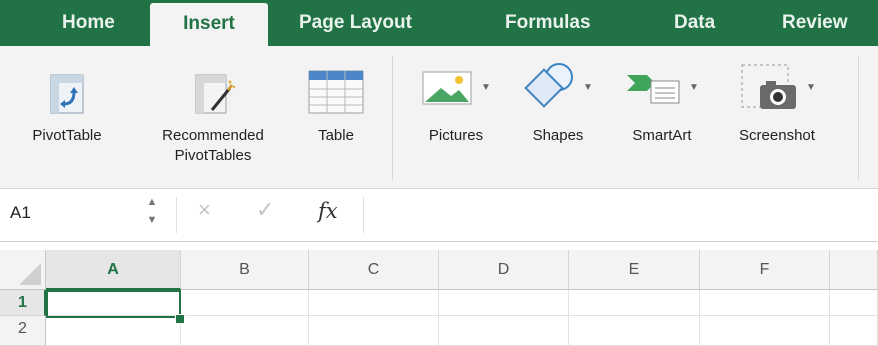 The image size is (878, 346). I want to click on recommended-pivottables-label: Recommended PivotTables, so click(213, 145).